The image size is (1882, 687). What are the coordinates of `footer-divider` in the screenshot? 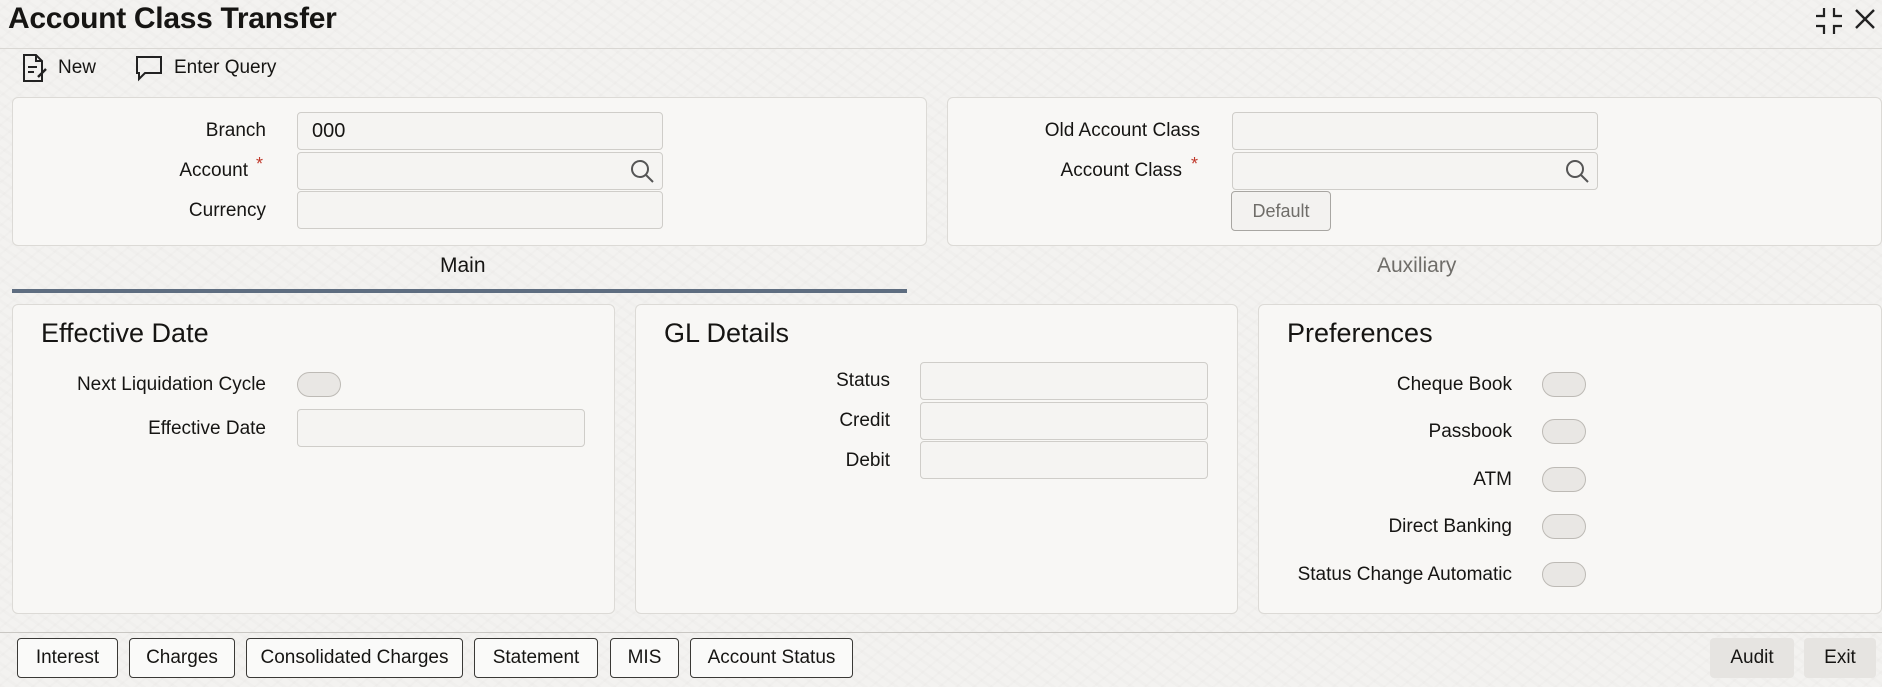 It's located at (941, 632).